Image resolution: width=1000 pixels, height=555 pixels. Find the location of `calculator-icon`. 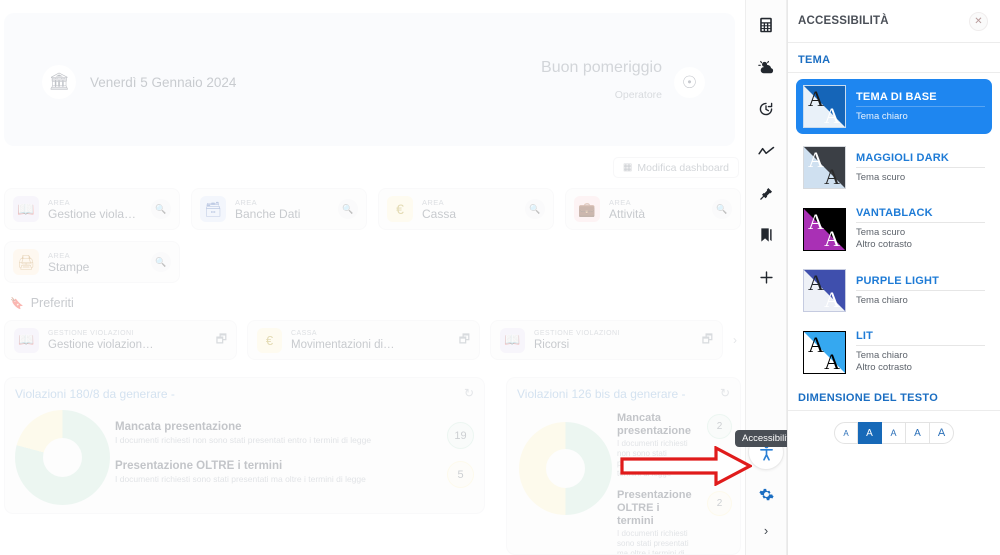

calculator-icon is located at coordinates (766, 25).